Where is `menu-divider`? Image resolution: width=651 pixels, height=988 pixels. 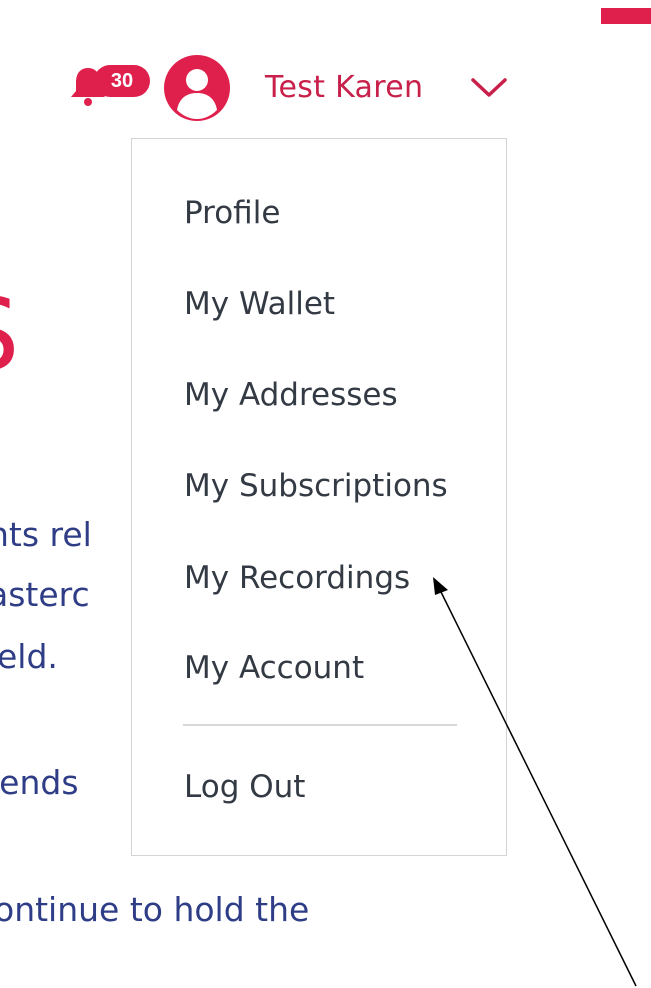 menu-divider is located at coordinates (320, 725).